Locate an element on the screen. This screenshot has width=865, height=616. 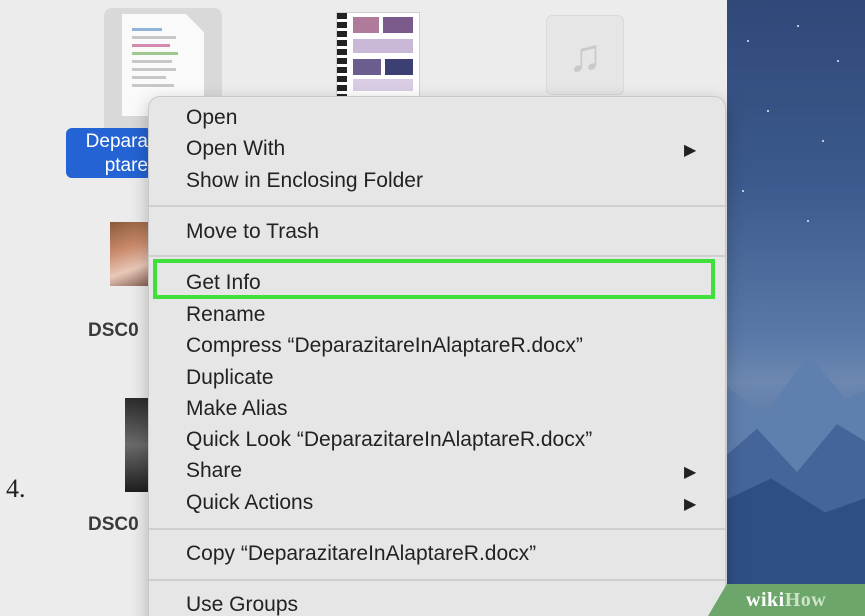
menu-item-make-alias: Make Alias is located at coordinates (237, 409).